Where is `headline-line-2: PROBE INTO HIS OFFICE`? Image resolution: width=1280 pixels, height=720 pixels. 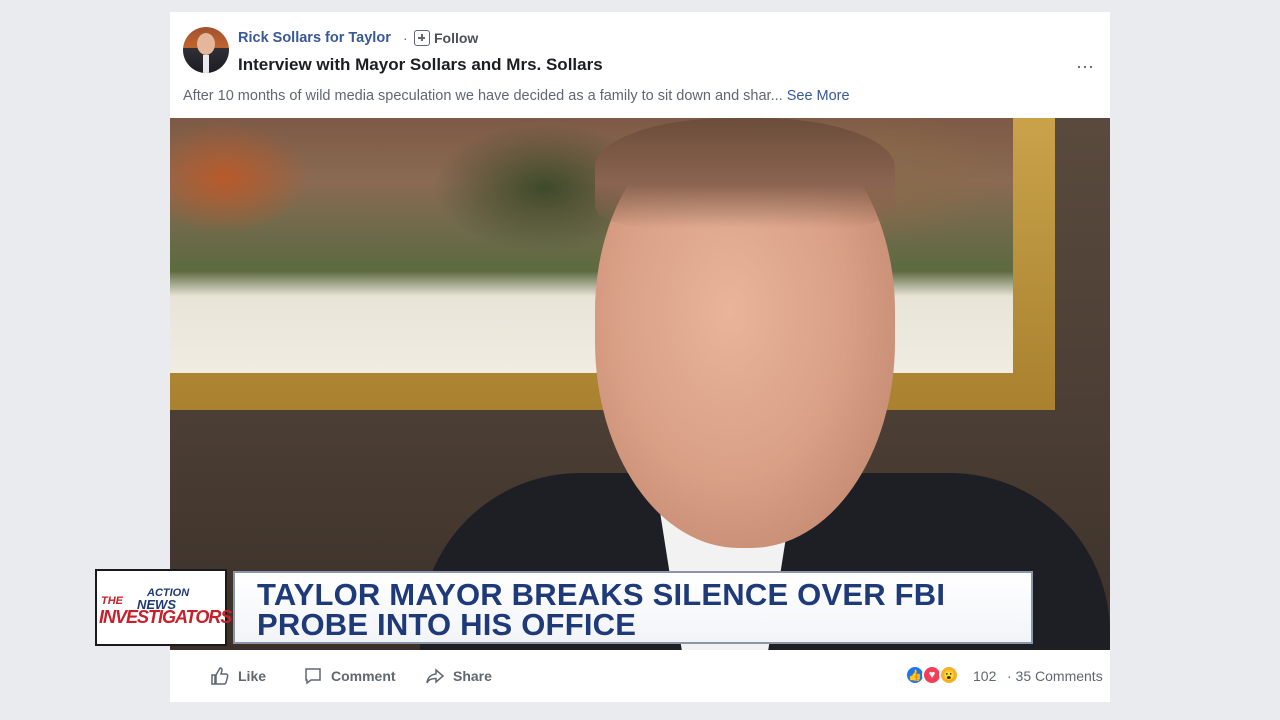
headline-line-2: PROBE INTO HIS OFFICE is located at coordinates (447, 624).